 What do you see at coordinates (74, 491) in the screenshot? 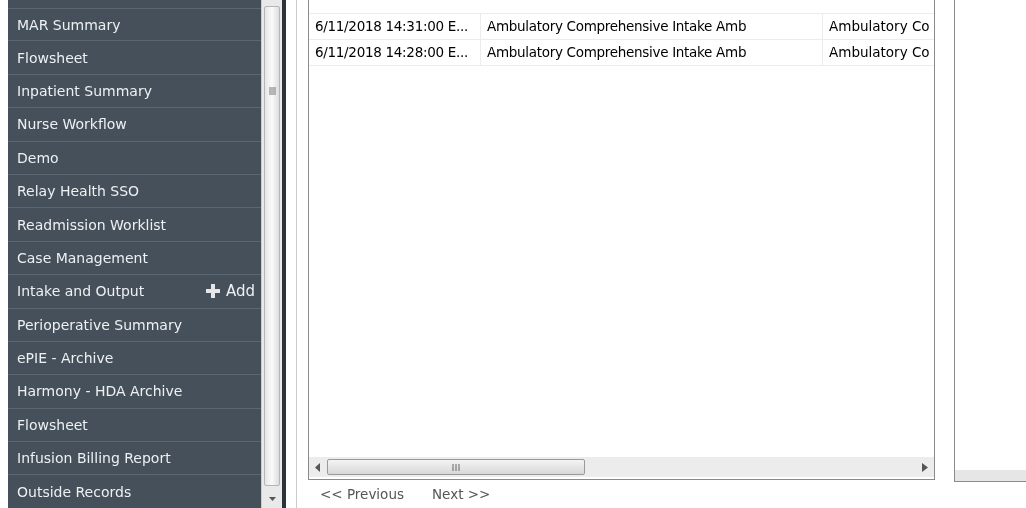
I see `sidebar-item-label: Outside Records` at bounding box center [74, 491].